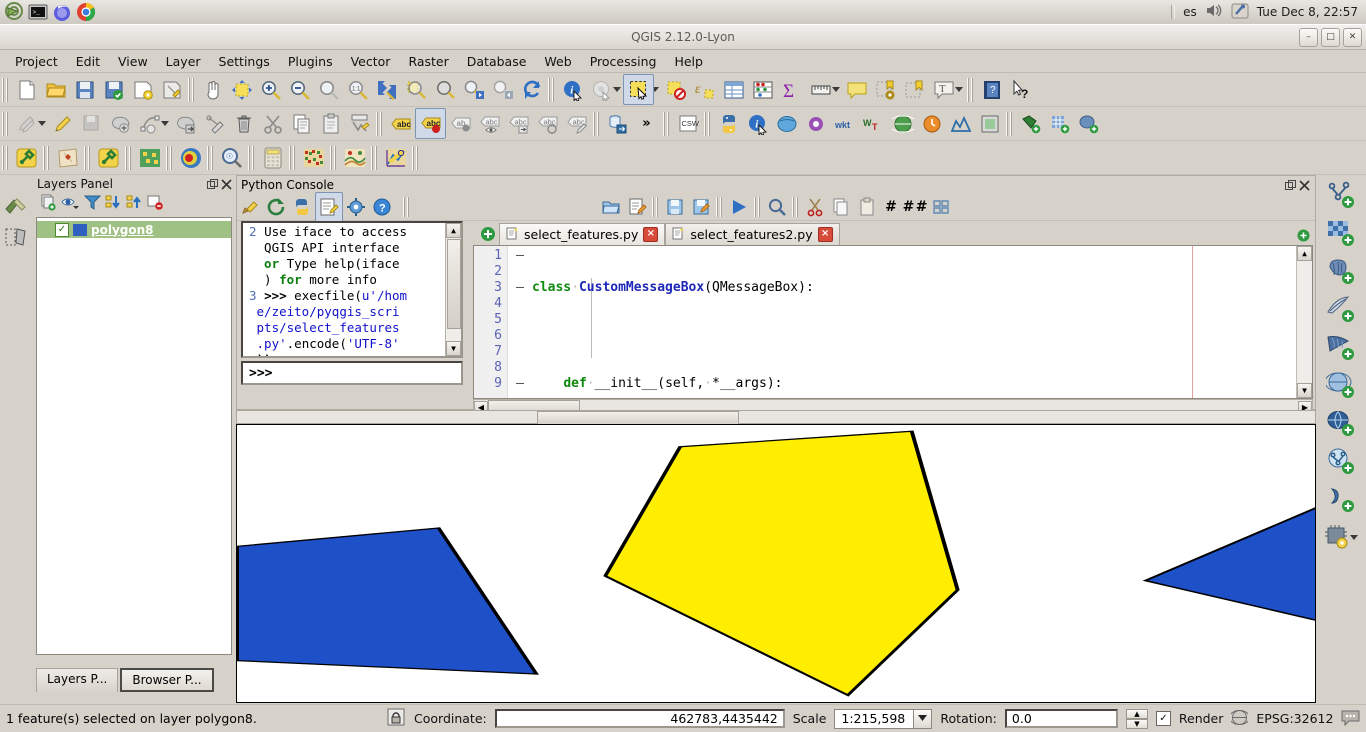 This screenshot has width=1366, height=732. I want to click on profile-tool-icon, so click(395, 157).